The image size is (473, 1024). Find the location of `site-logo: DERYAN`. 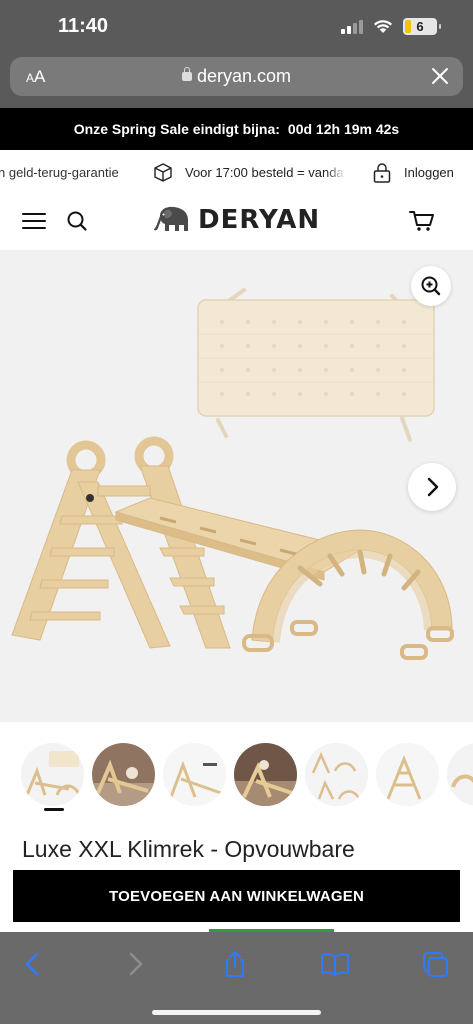

site-logo: DERYAN is located at coordinates (236, 220).